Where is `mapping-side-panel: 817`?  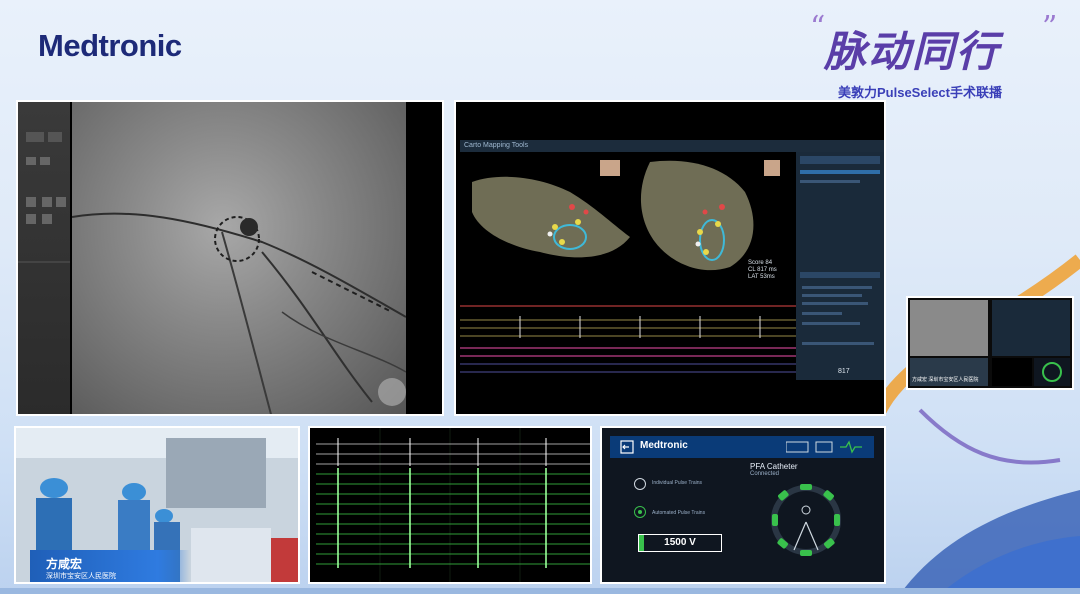 mapping-side-panel: 817 is located at coordinates (840, 266).